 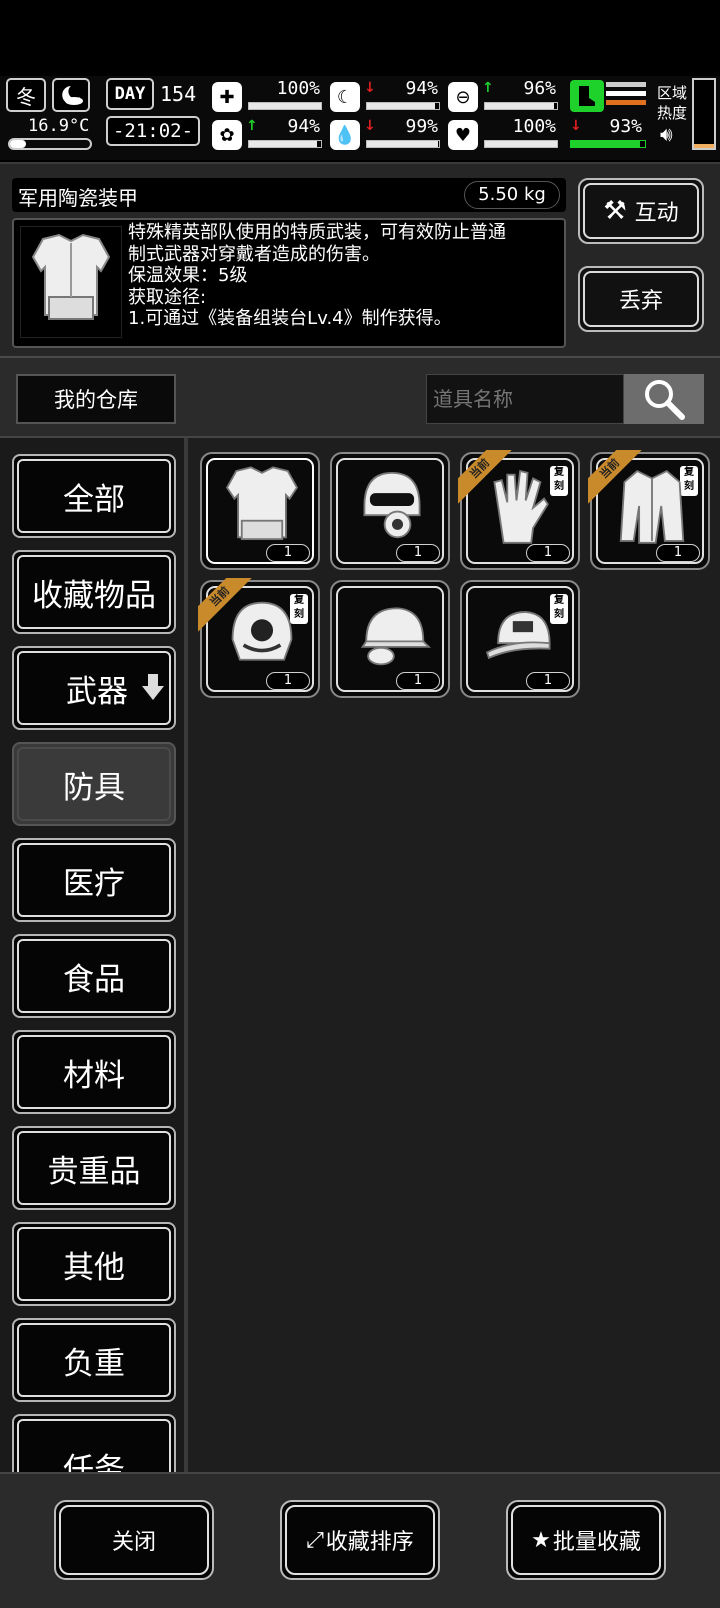 I want to click on category-valuables: 贵重品, so click(x=94, y=1168).